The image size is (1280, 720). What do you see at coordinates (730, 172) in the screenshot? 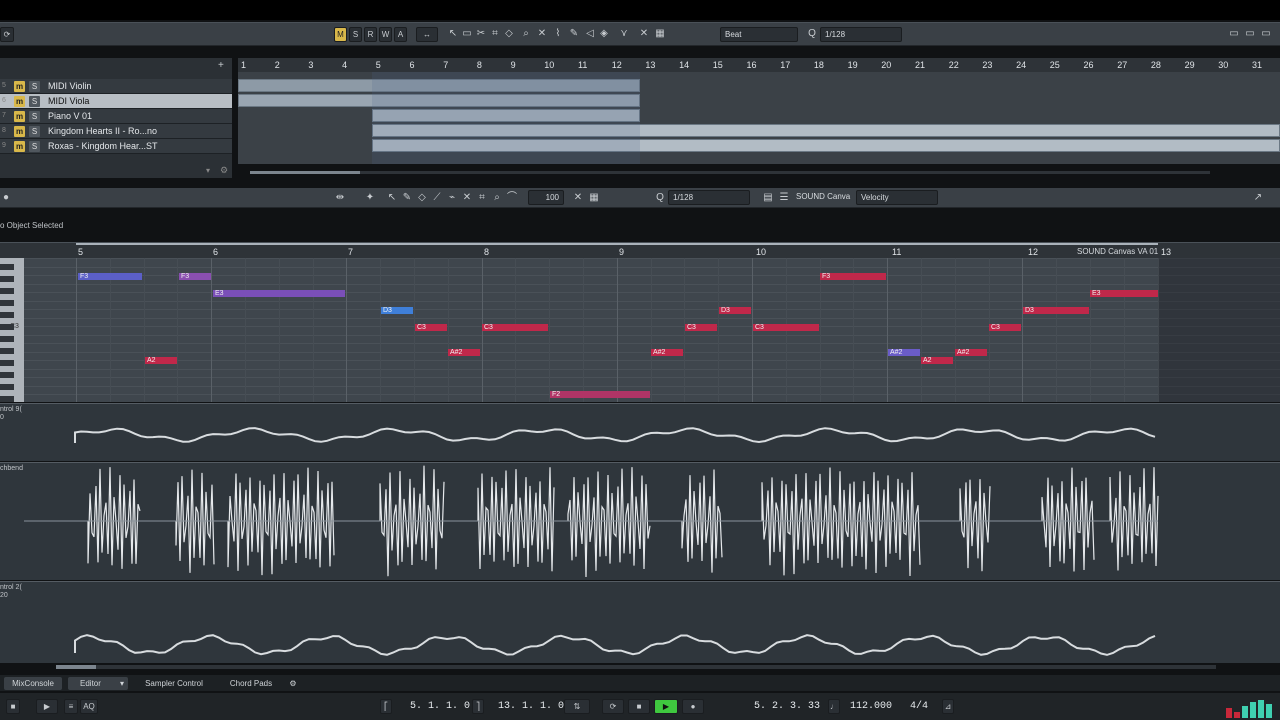
I see `horizontal-scrollbar` at bounding box center [730, 172].